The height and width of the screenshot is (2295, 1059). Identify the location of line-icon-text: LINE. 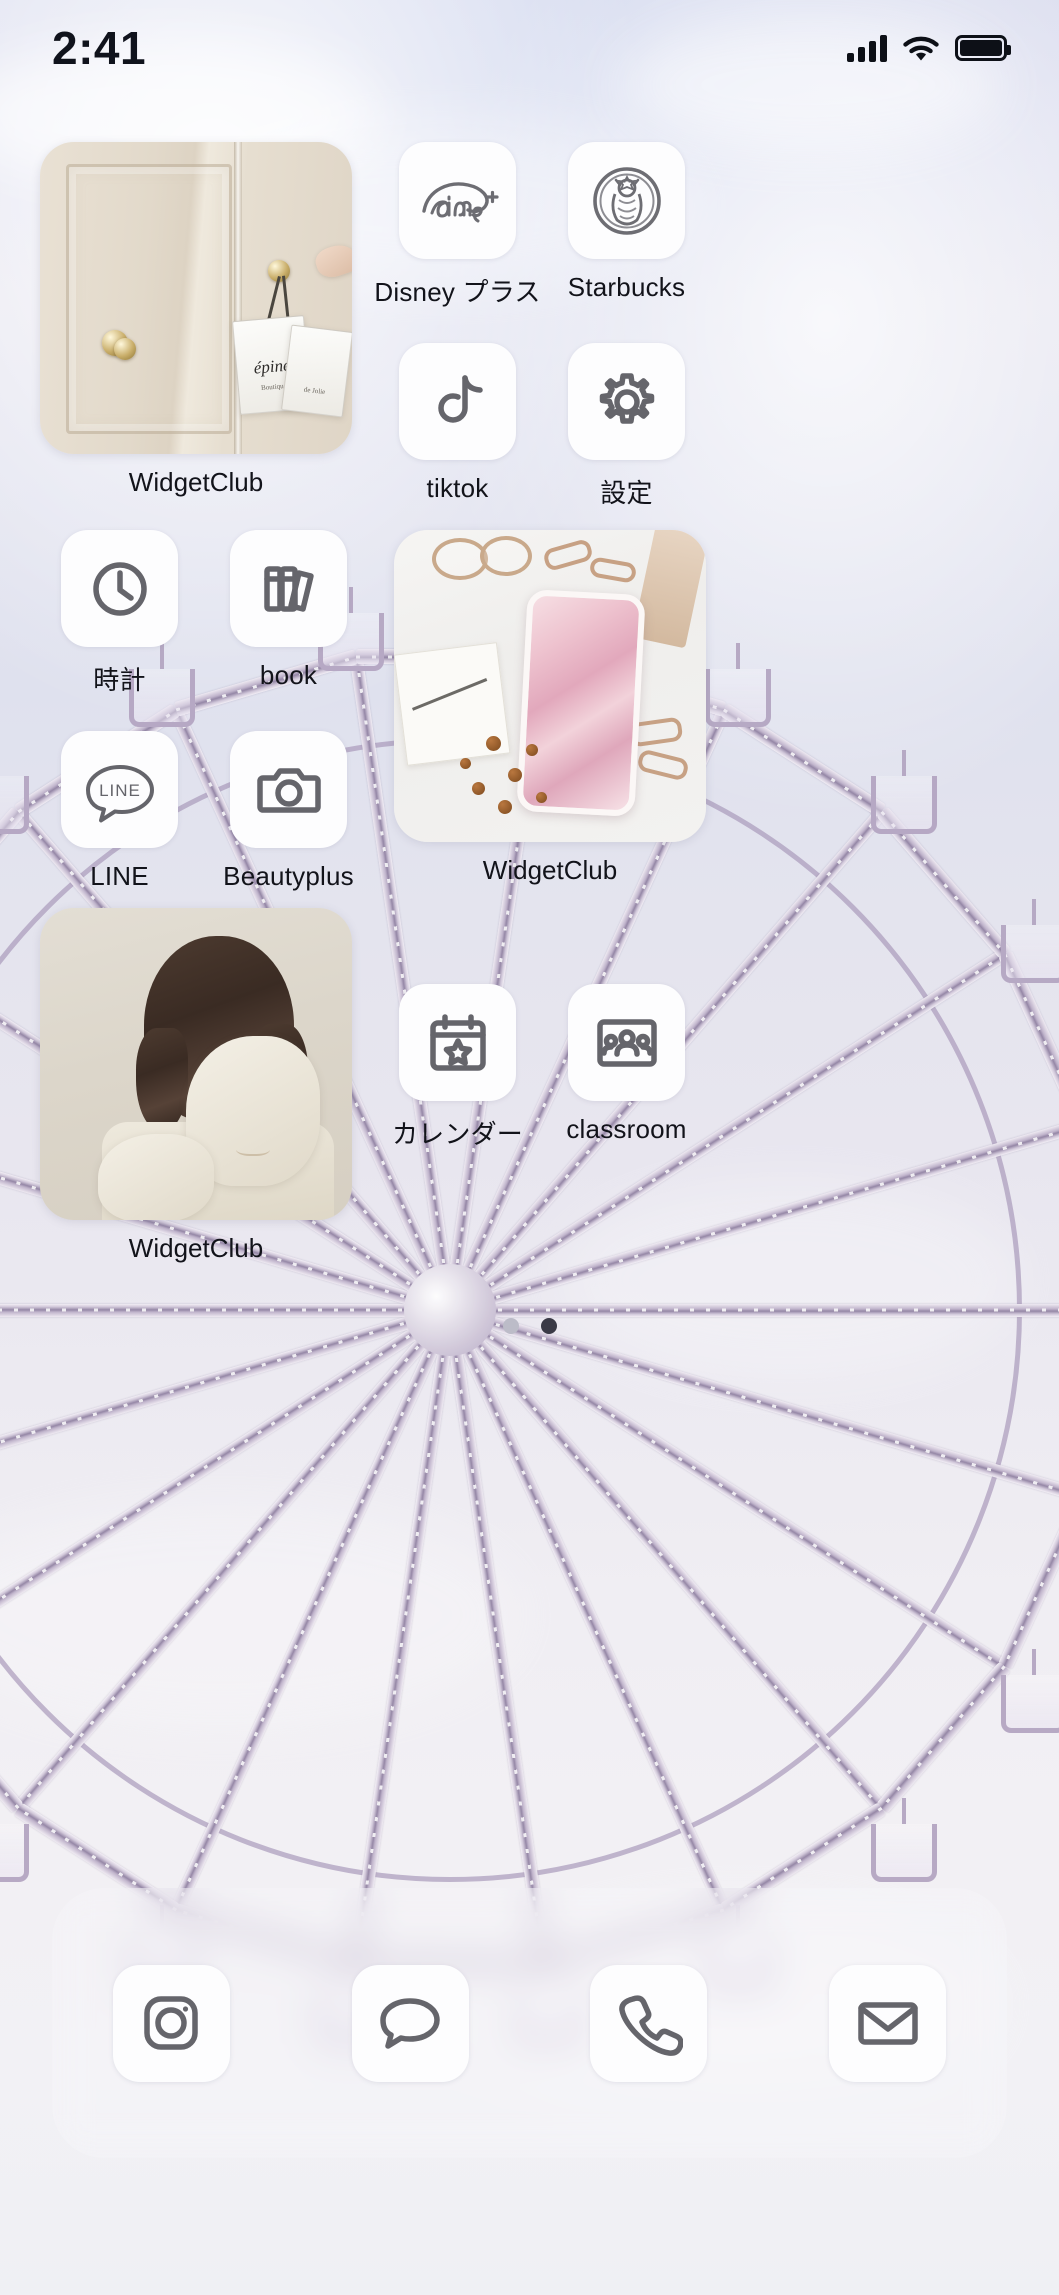
(120, 790).